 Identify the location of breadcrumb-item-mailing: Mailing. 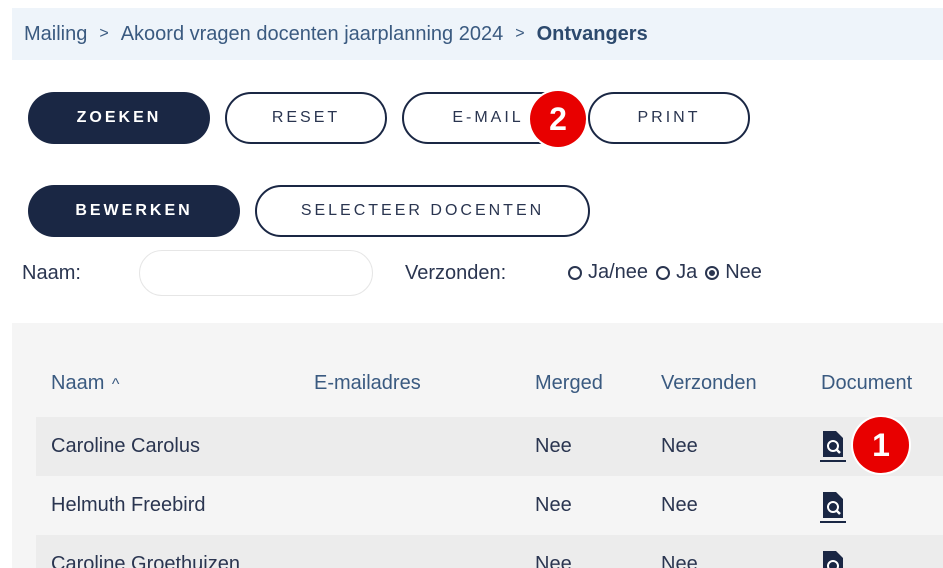
(55, 34).